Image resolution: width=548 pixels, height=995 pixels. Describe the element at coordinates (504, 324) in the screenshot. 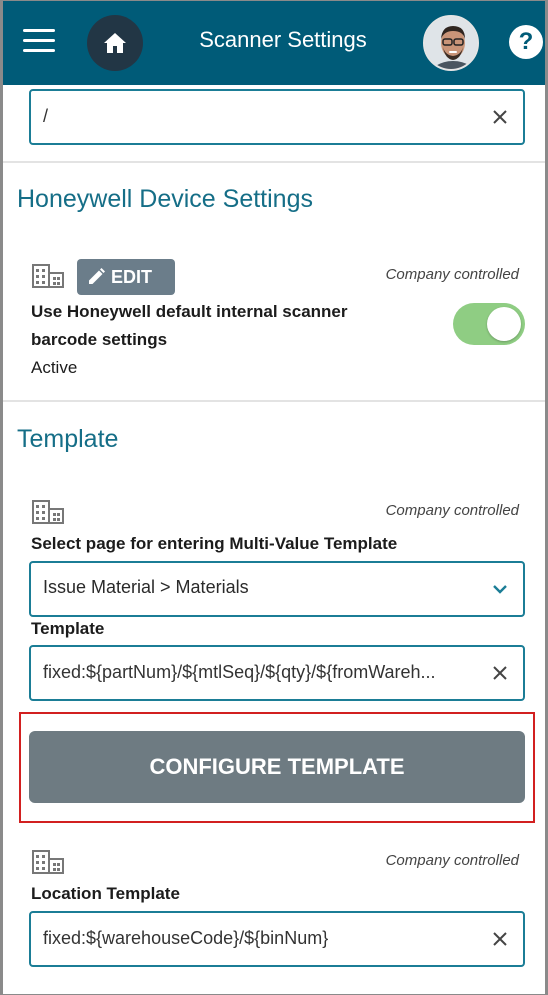

I see `toggle-knob` at that location.